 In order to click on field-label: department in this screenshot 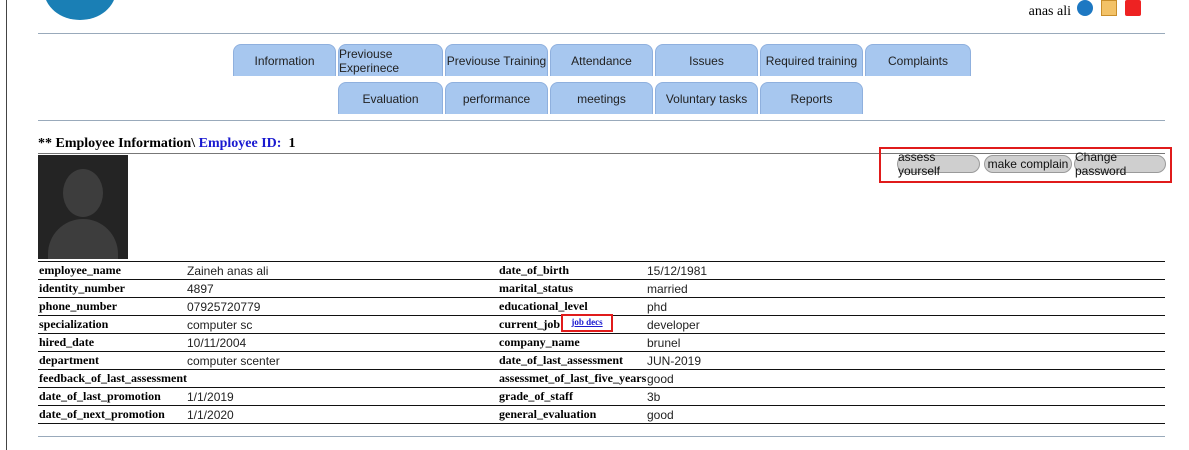, I will do `click(112, 360)`.